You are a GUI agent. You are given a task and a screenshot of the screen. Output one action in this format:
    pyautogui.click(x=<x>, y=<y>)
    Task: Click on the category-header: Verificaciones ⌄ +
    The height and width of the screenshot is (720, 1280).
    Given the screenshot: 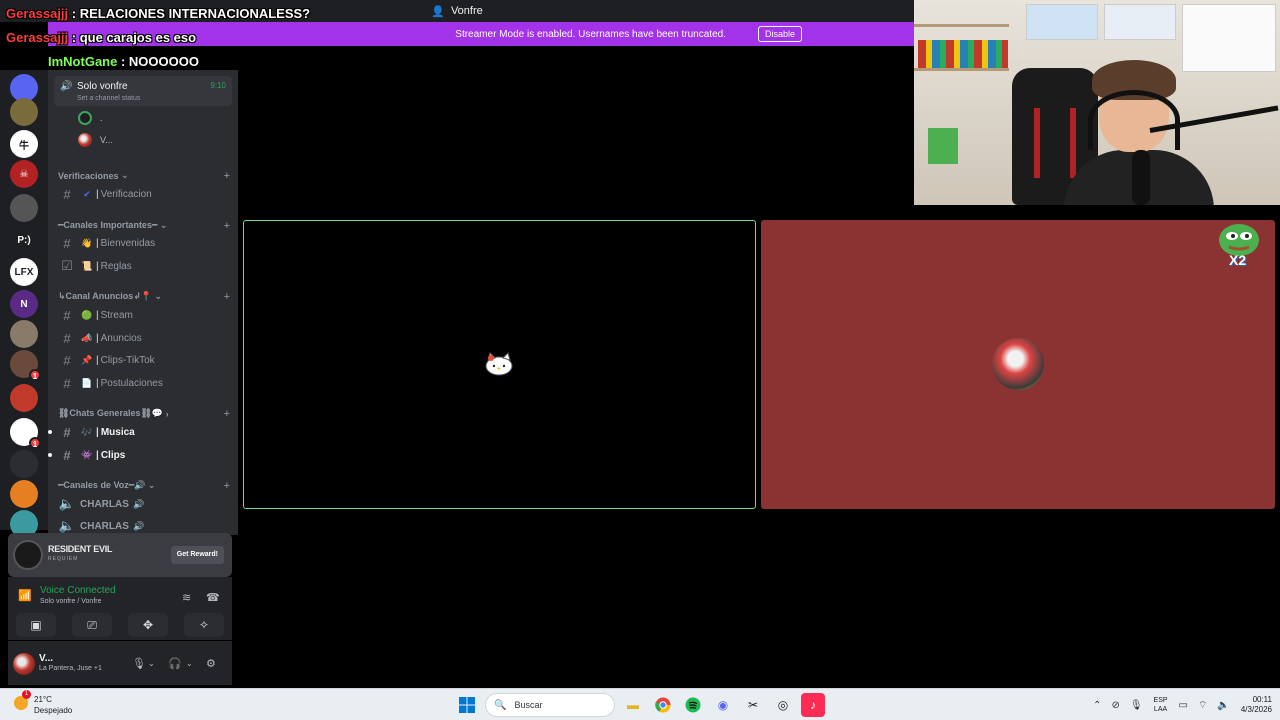 What is the action you would take?
    pyautogui.click(x=144, y=176)
    